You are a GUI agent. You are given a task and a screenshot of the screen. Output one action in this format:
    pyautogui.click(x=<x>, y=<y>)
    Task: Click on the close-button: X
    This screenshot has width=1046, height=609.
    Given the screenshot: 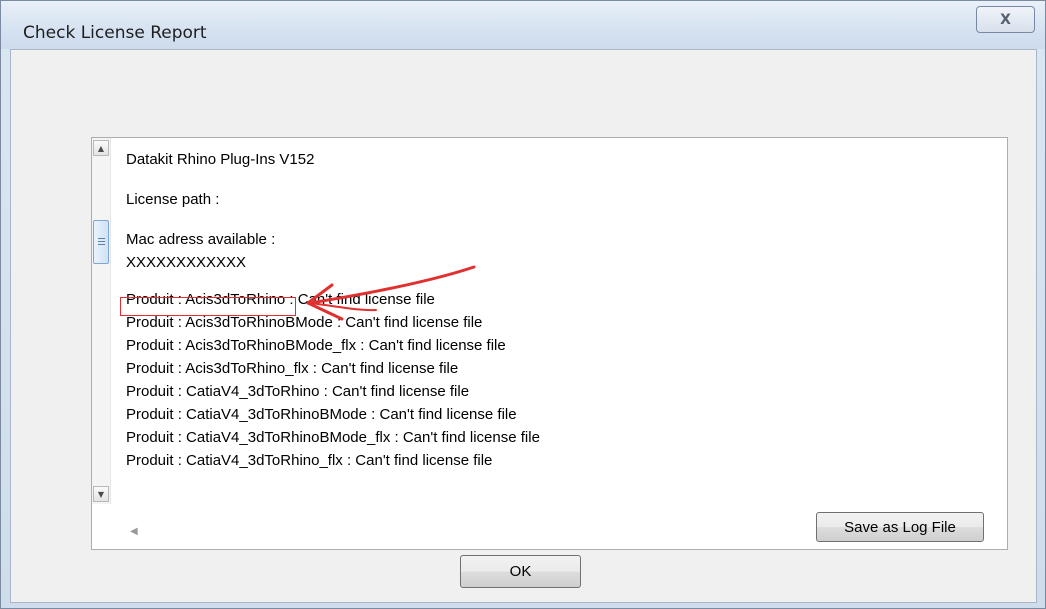 What is the action you would take?
    pyautogui.click(x=1005, y=19)
    